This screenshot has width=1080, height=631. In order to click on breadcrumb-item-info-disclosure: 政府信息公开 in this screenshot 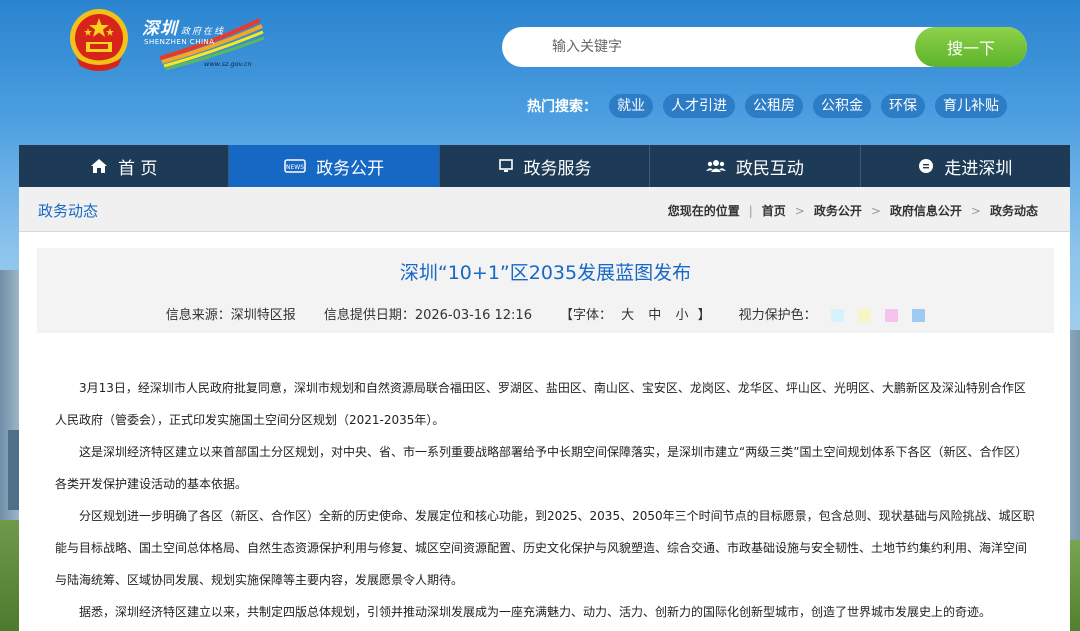, I will do `click(926, 210)`.